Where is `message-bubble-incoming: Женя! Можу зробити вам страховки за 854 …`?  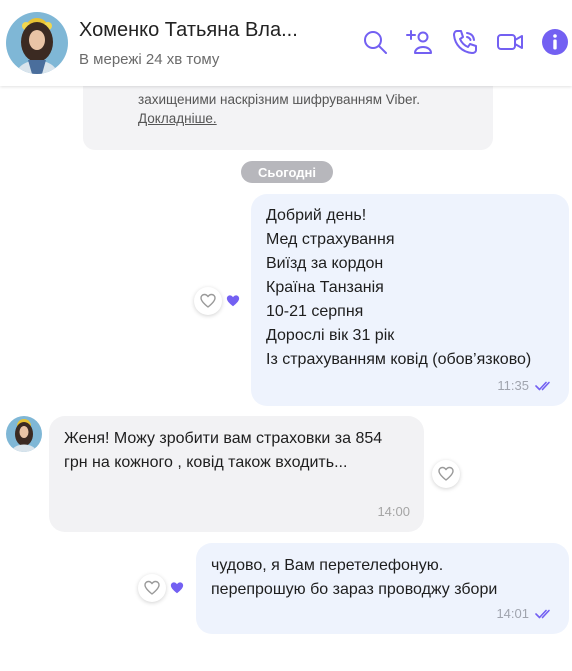
message-bubble-incoming: Женя! Можу зробити вам страховки за 854 … is located at coordinates (236, 474).